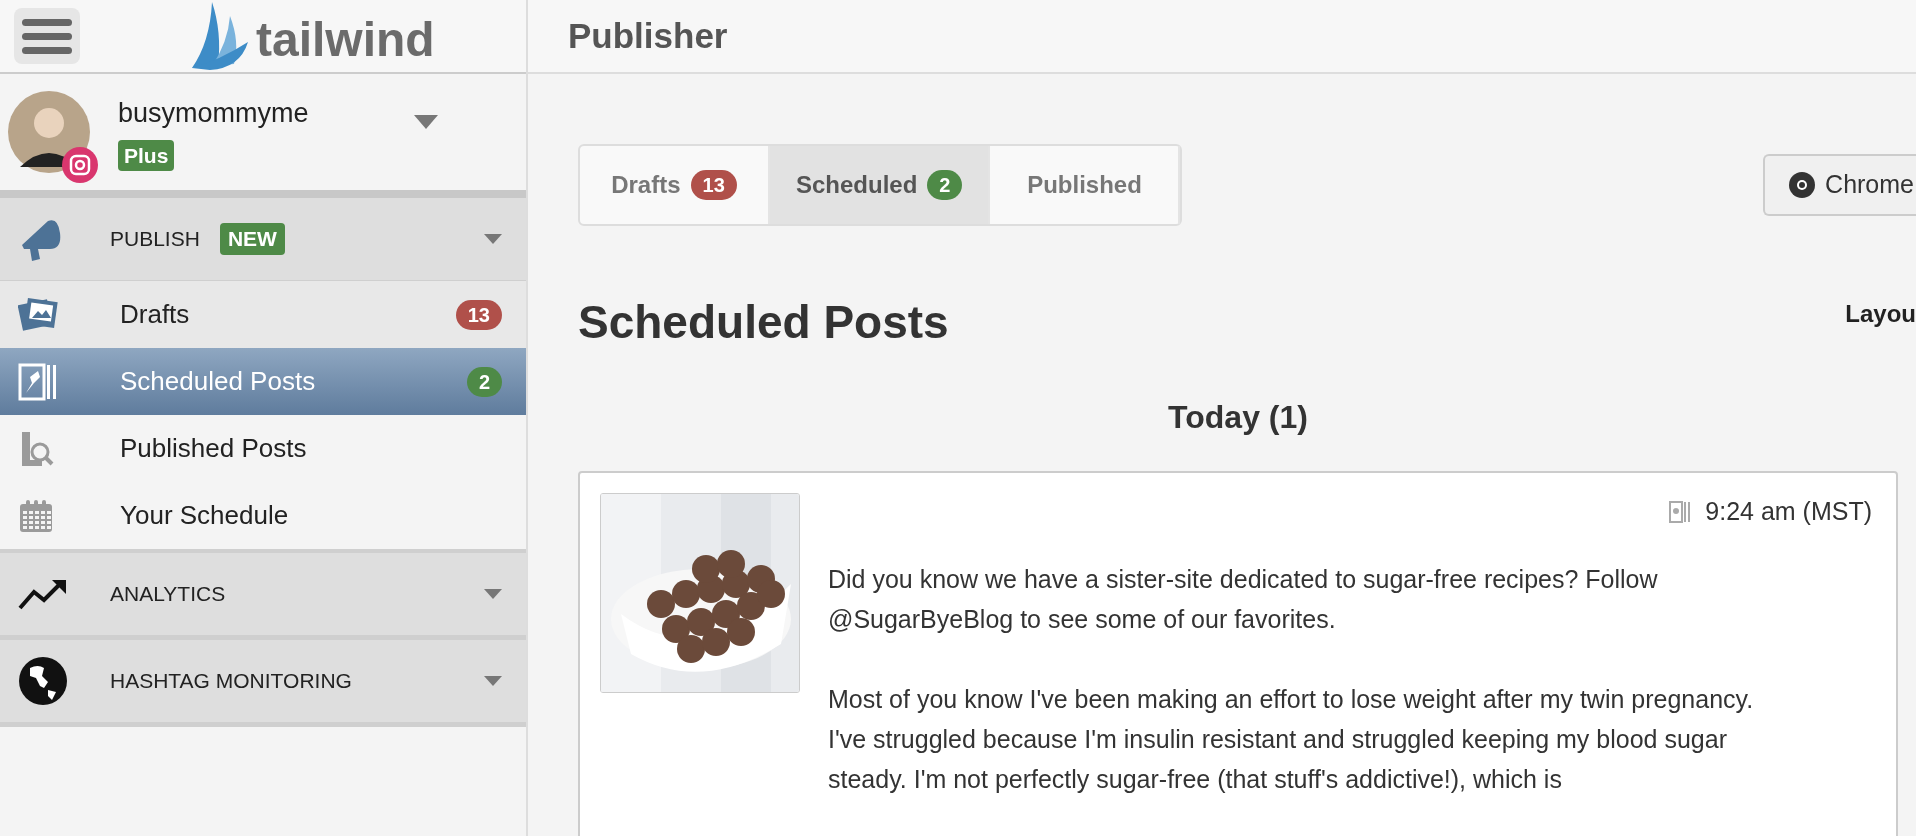 Image resolution: width=1916 pixels, height=836 pixels. What do you see at coordinates (1085, 185) in the screenshot?
I see `tab: Published` at bounding box center [1085, 185].